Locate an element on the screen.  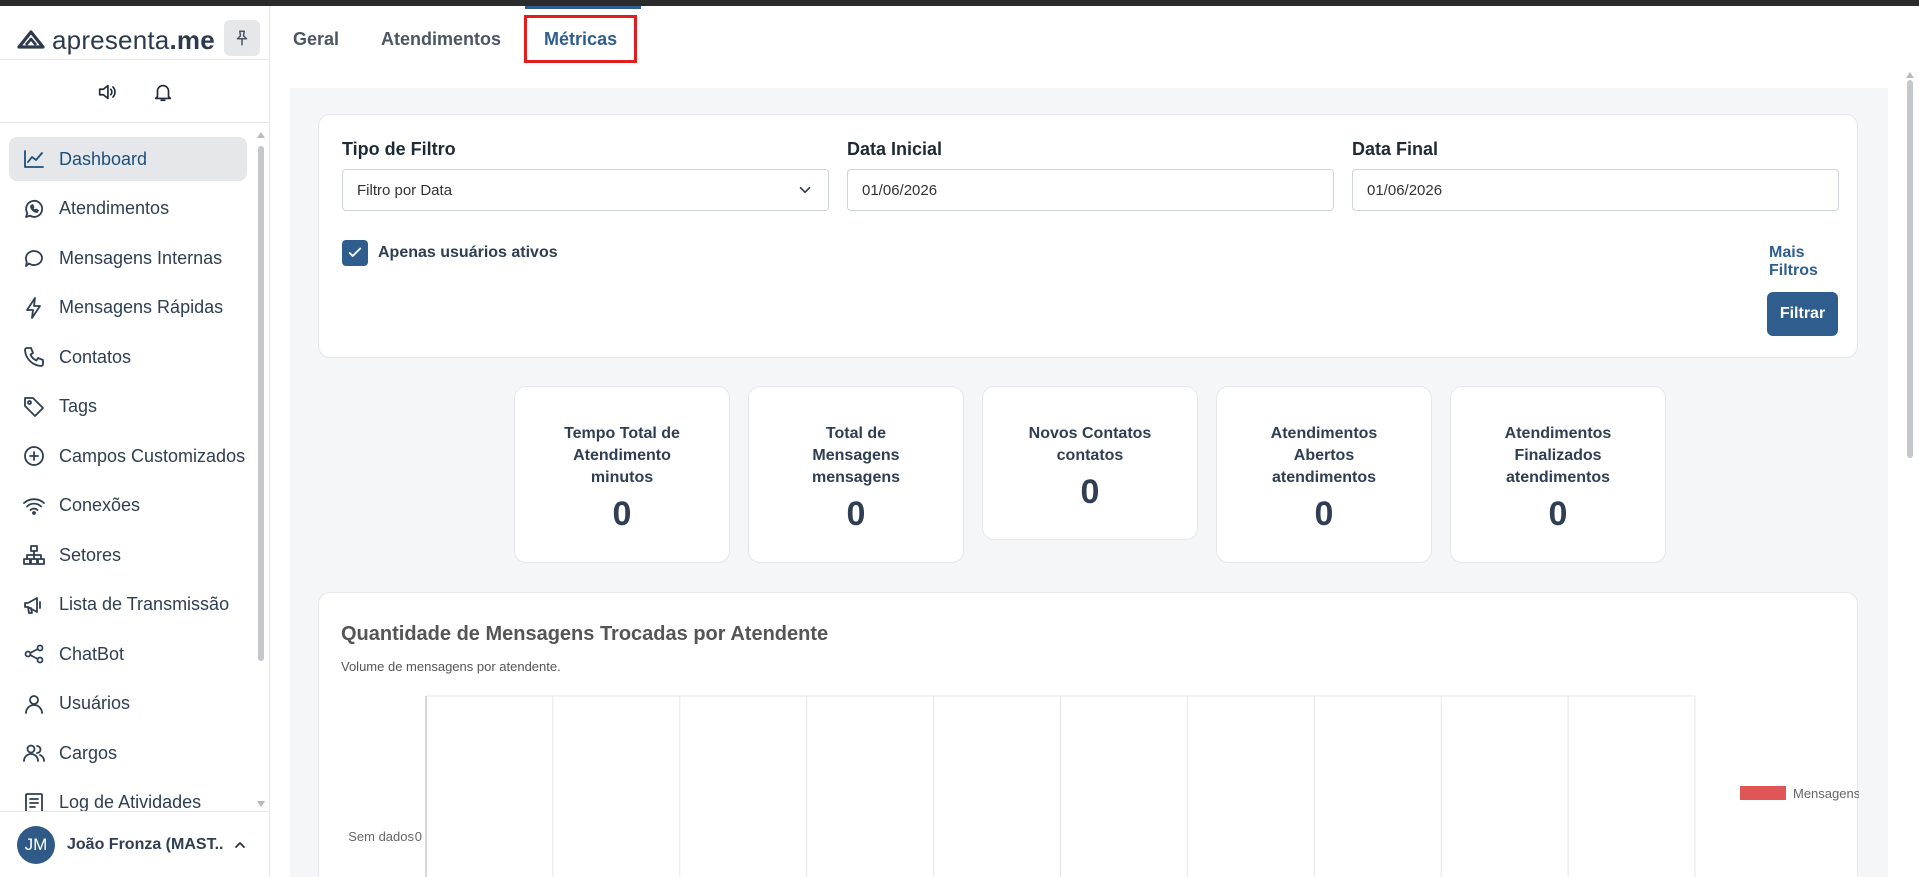
chart-legend-label: Mensagens is located at coordinates (1826, 793).